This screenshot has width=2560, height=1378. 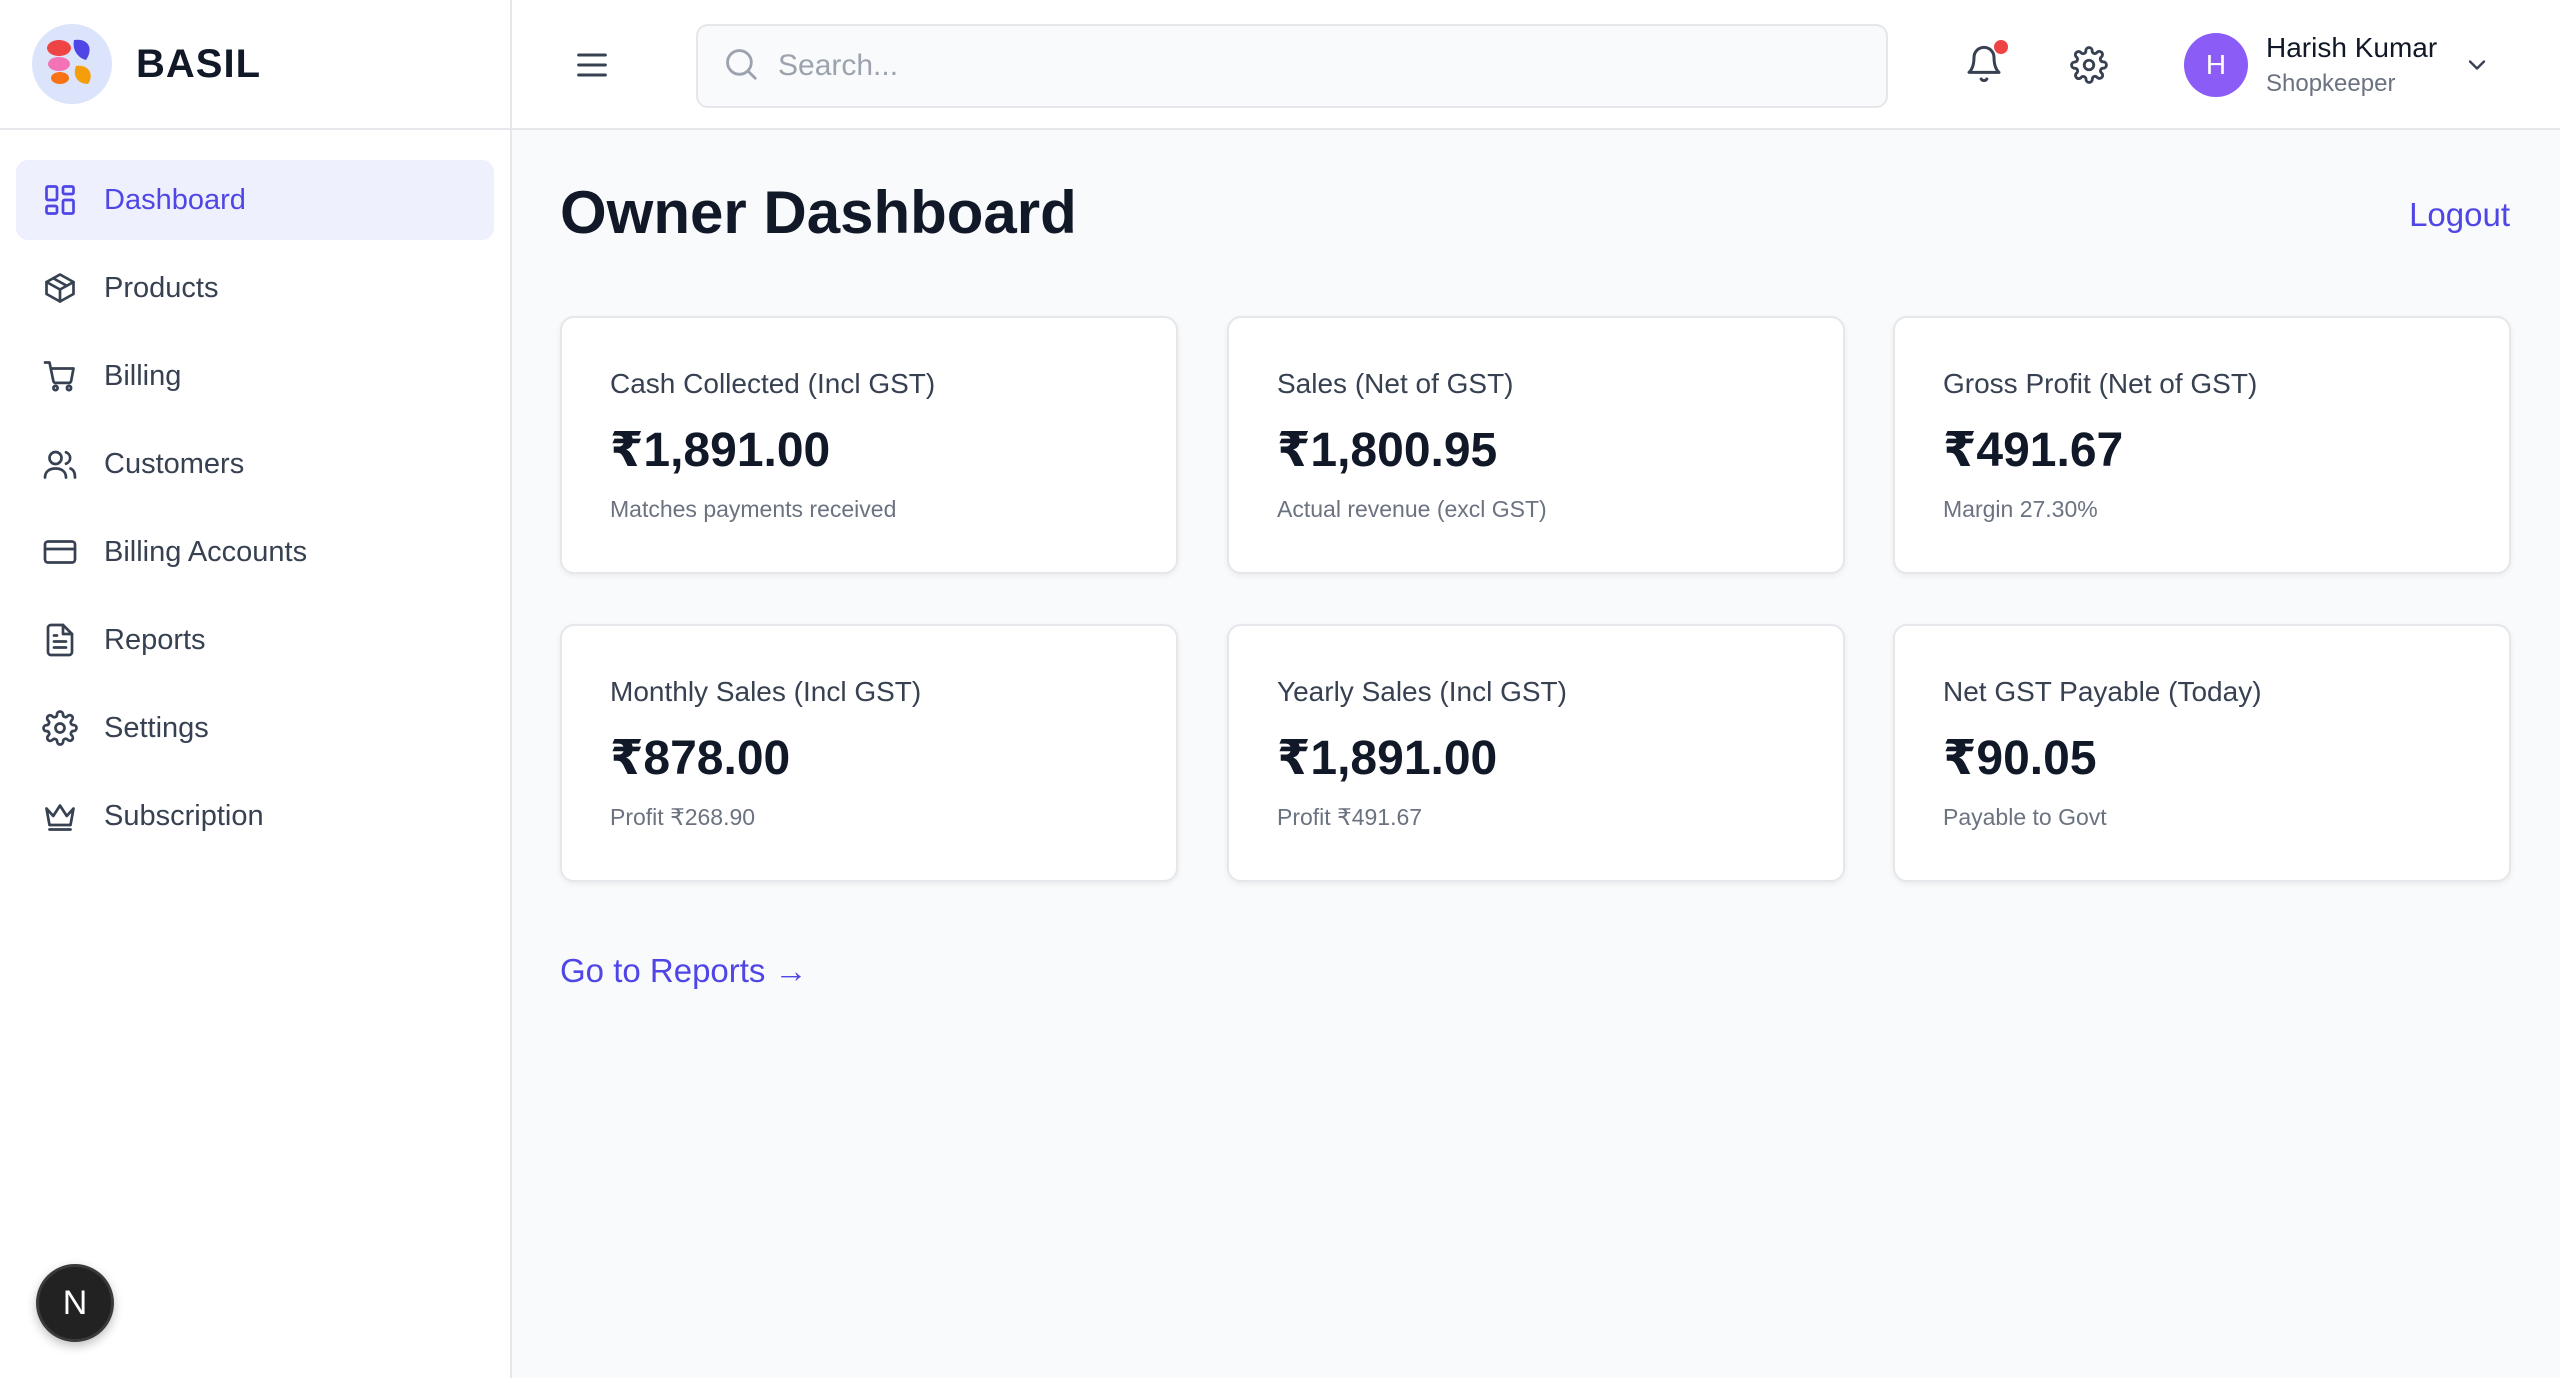 I want to click on hamburger-menu-icon, so click(x=592, y=65).